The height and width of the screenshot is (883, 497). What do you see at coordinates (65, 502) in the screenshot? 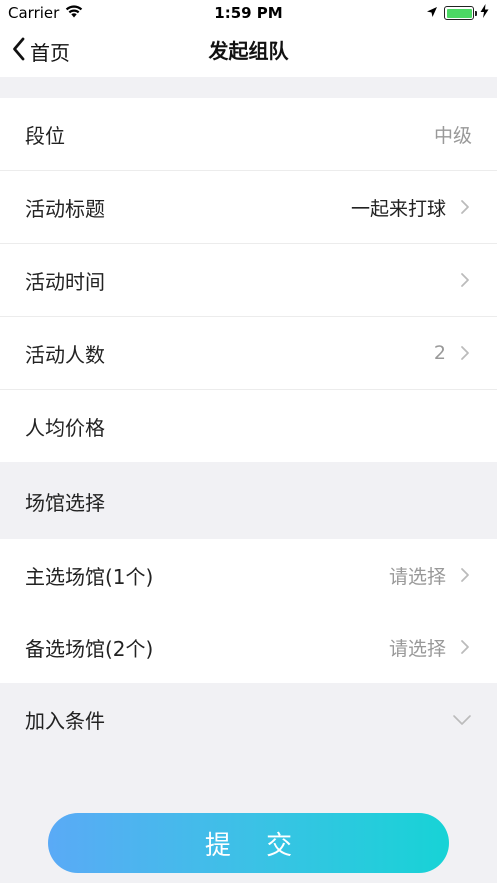
I see `venue-section-header: 场馆选择` at bounding box center [65, 502].